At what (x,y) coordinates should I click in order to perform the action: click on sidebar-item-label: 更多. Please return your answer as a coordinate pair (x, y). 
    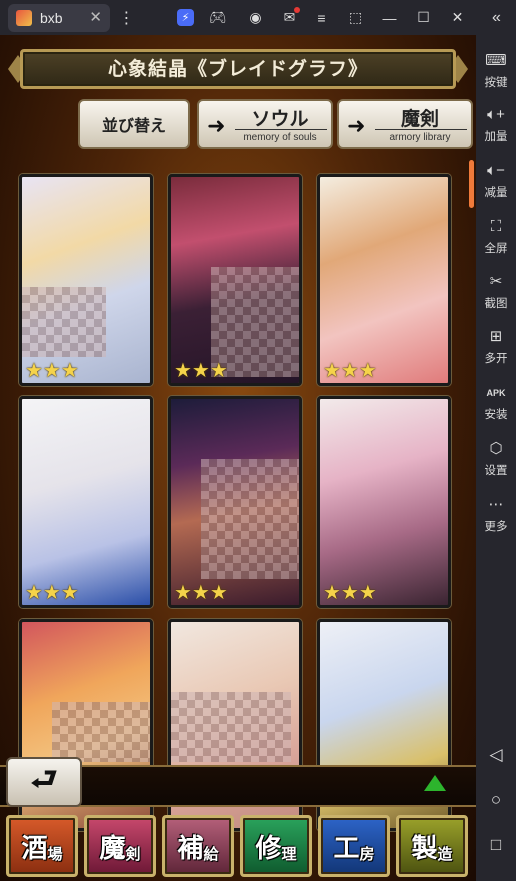
    Looking at the image, I should click on (496, 527).